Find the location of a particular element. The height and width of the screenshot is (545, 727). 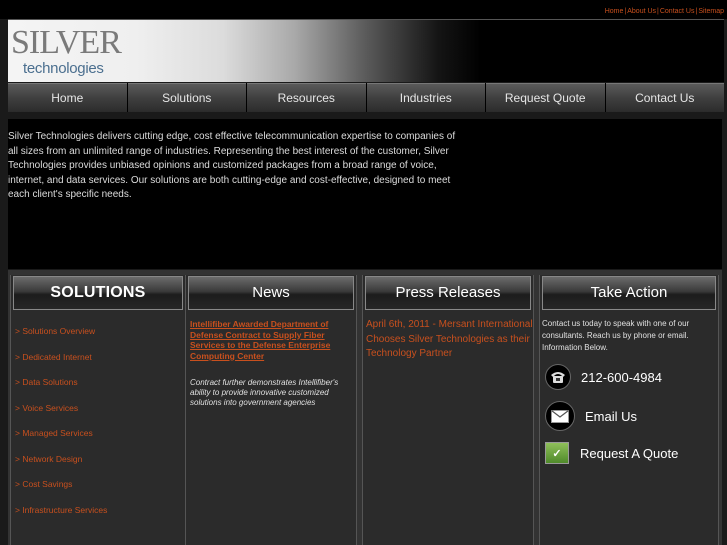

util-link-home: Home is located at coordinates (614, 11).